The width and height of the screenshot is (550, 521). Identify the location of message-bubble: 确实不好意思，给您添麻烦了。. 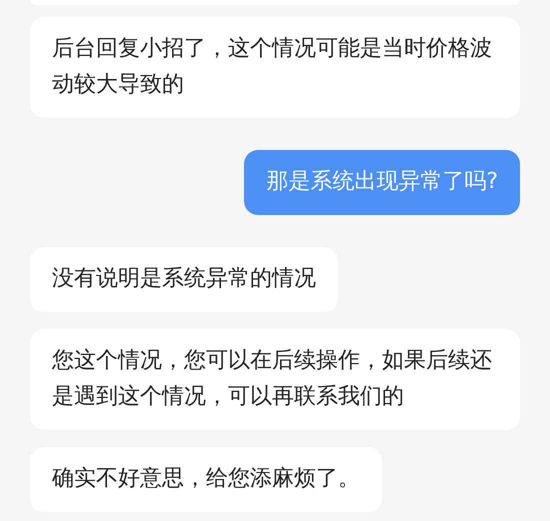
(206, 479).